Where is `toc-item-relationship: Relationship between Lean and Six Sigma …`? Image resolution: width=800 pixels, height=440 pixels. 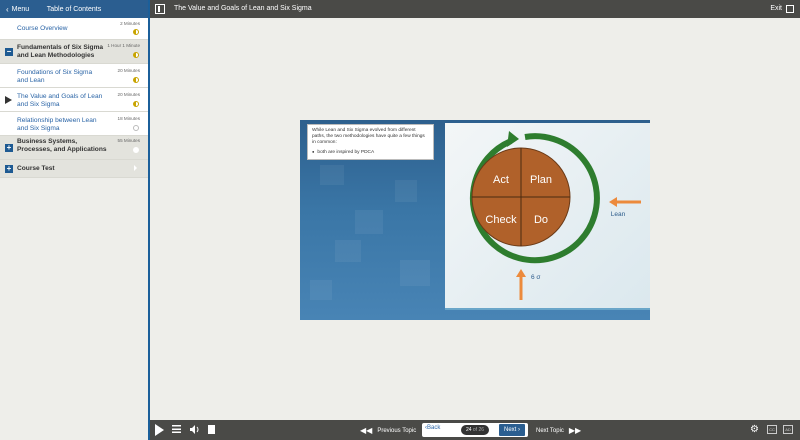
toc-item-relationship: Relationship between Lean and Six Sigma … is located at coordinates (74, 124).